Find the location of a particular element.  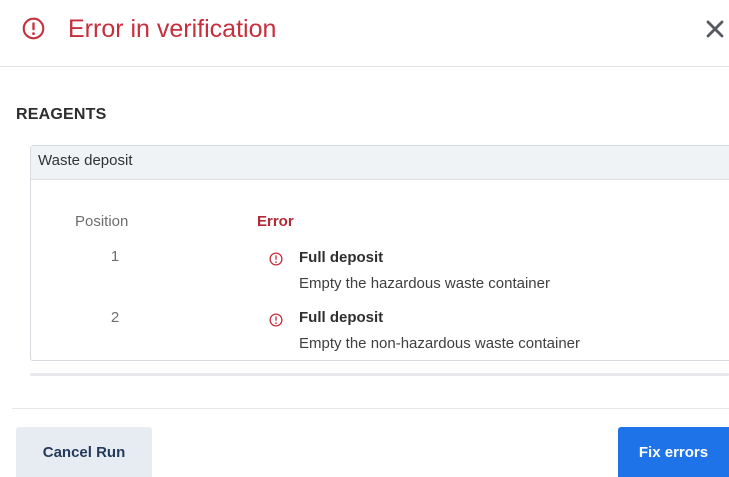

error-description: Empty the non-hazardous waste container is located at coordinates (439, 343).